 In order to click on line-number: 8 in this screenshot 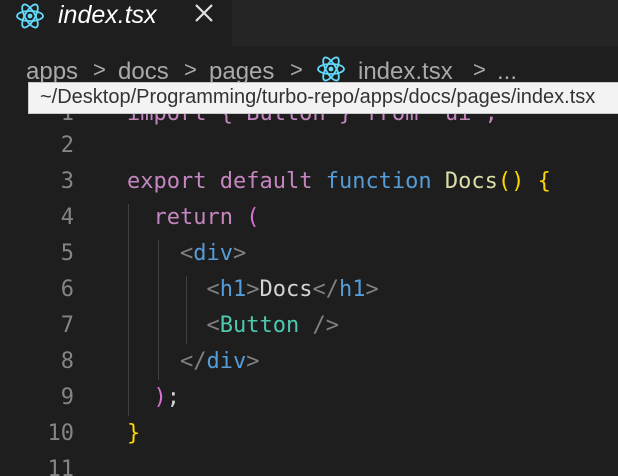, I will do `click(67, 361)`.